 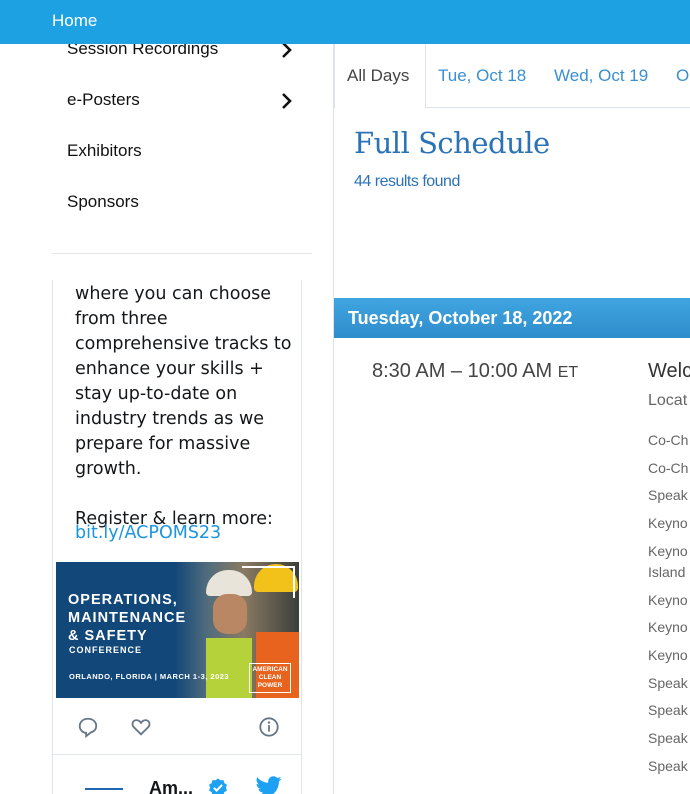 I want to click on day-header: Tuesday, October 18, 2022, so click(x=512, y=318).